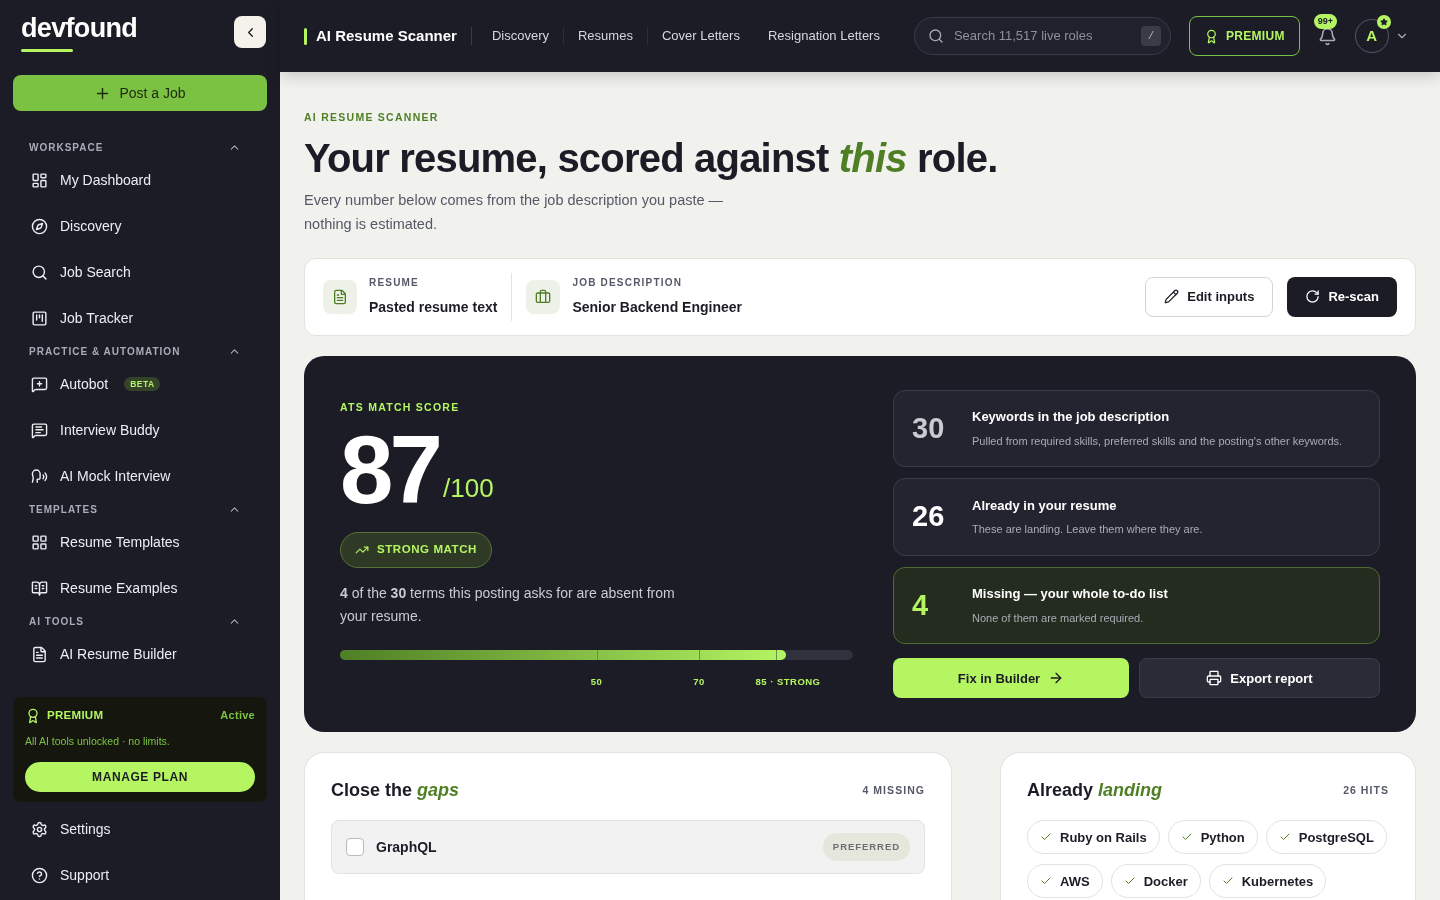 The image size is (1440, 900). Describe the element at coordinates (520, 36) in the screenshot. I see `nav-link: Discovery` at that location.